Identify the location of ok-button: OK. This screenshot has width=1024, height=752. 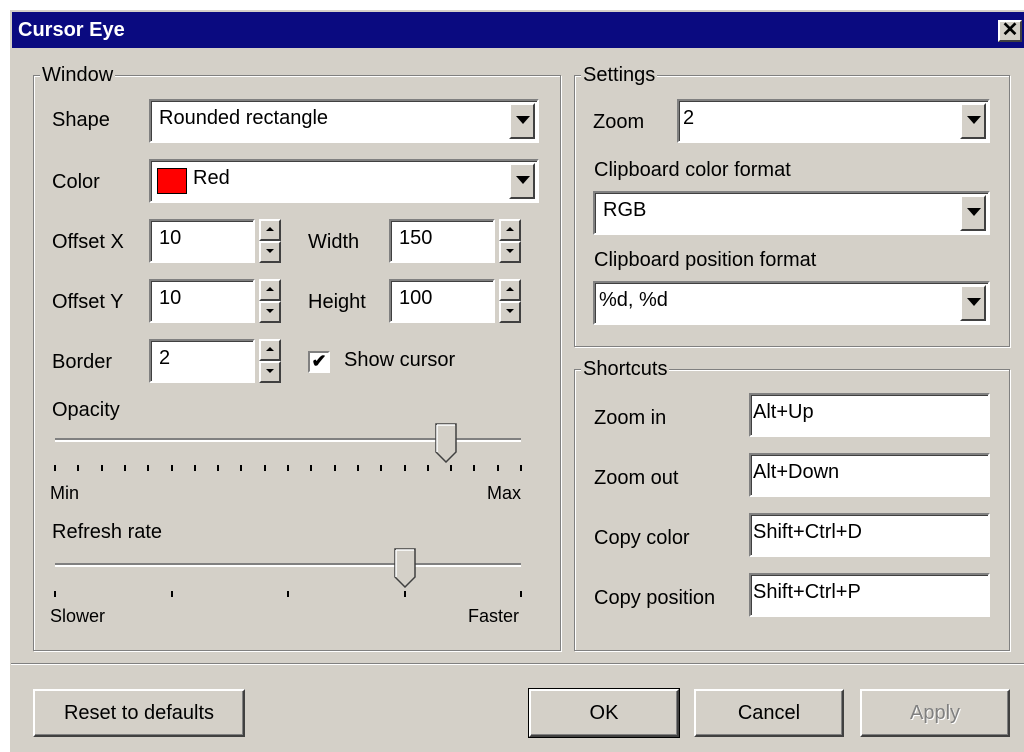
(604, 713).